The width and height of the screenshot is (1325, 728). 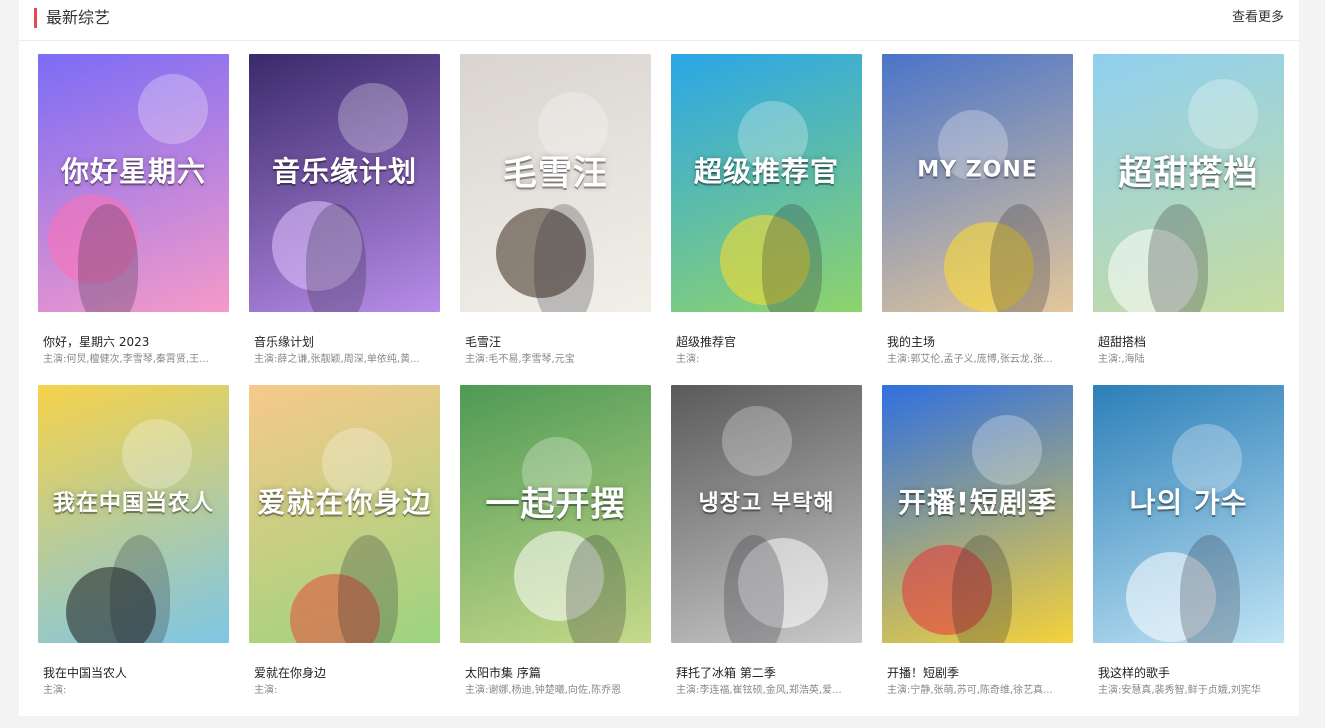 What do you see at coordinates (1188, 503) in the screenshot?
I see `poster-title-art: 나의 가수` at bounding box center [1188, 503].